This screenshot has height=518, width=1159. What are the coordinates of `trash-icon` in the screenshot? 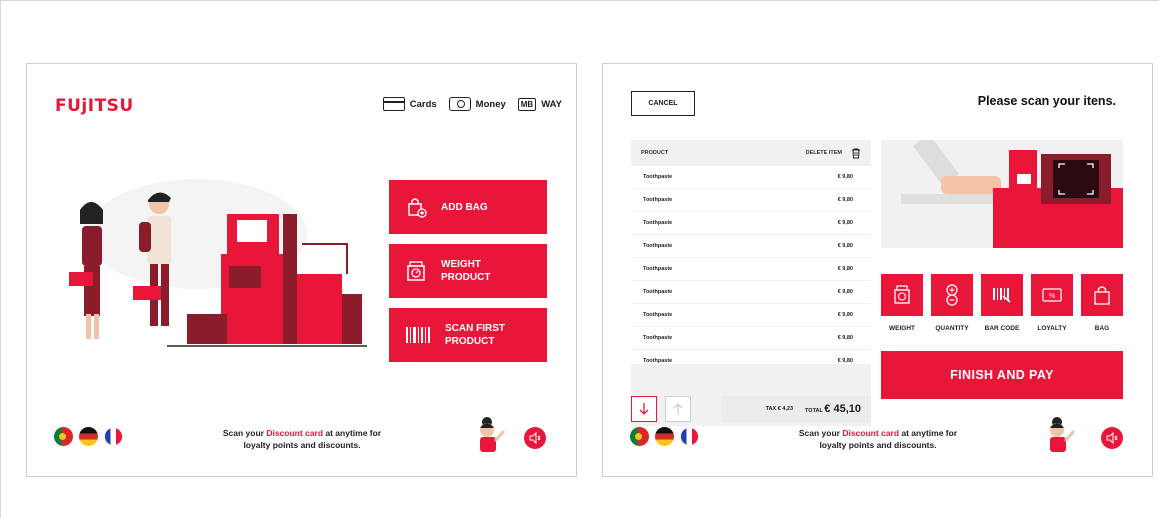 It's located at (856, 153).